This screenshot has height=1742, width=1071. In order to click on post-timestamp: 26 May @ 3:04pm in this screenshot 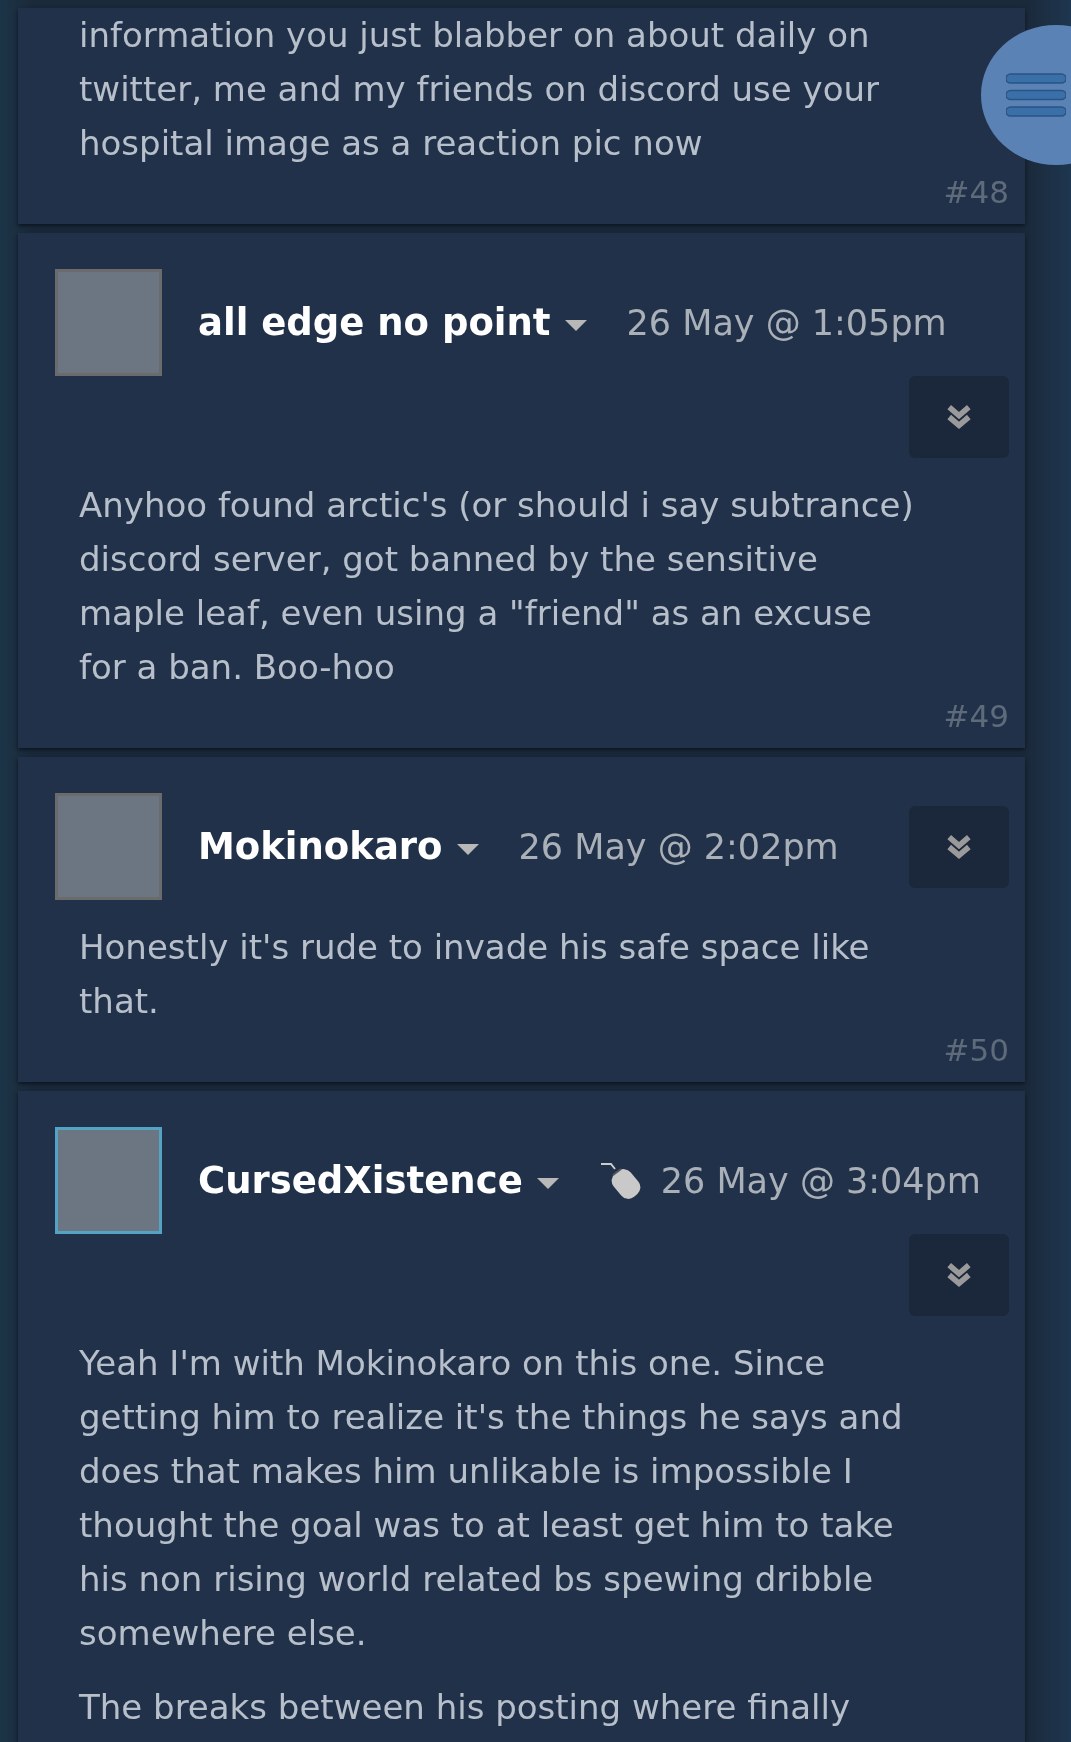, I will do `click(820, 1180)`.